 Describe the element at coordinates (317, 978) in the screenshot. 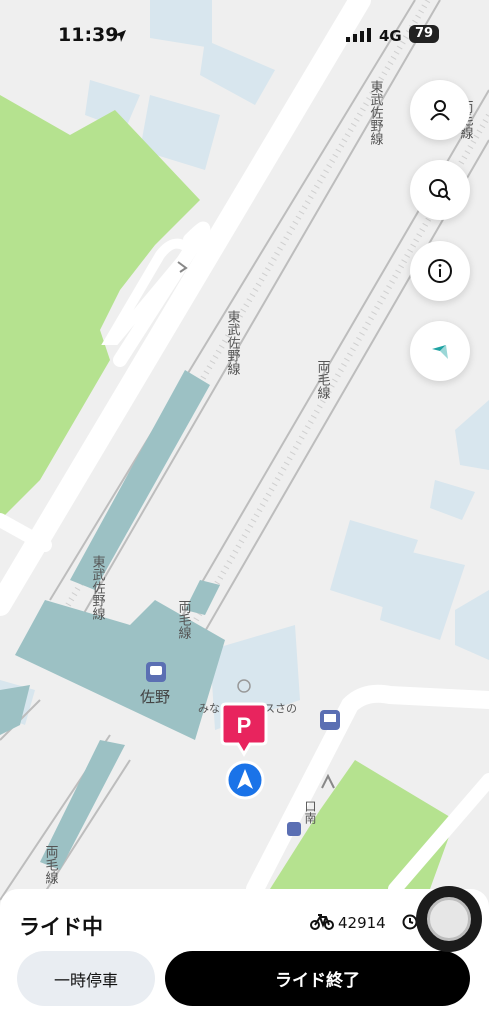

I see `end-ride-button: ライド終了` at that location.